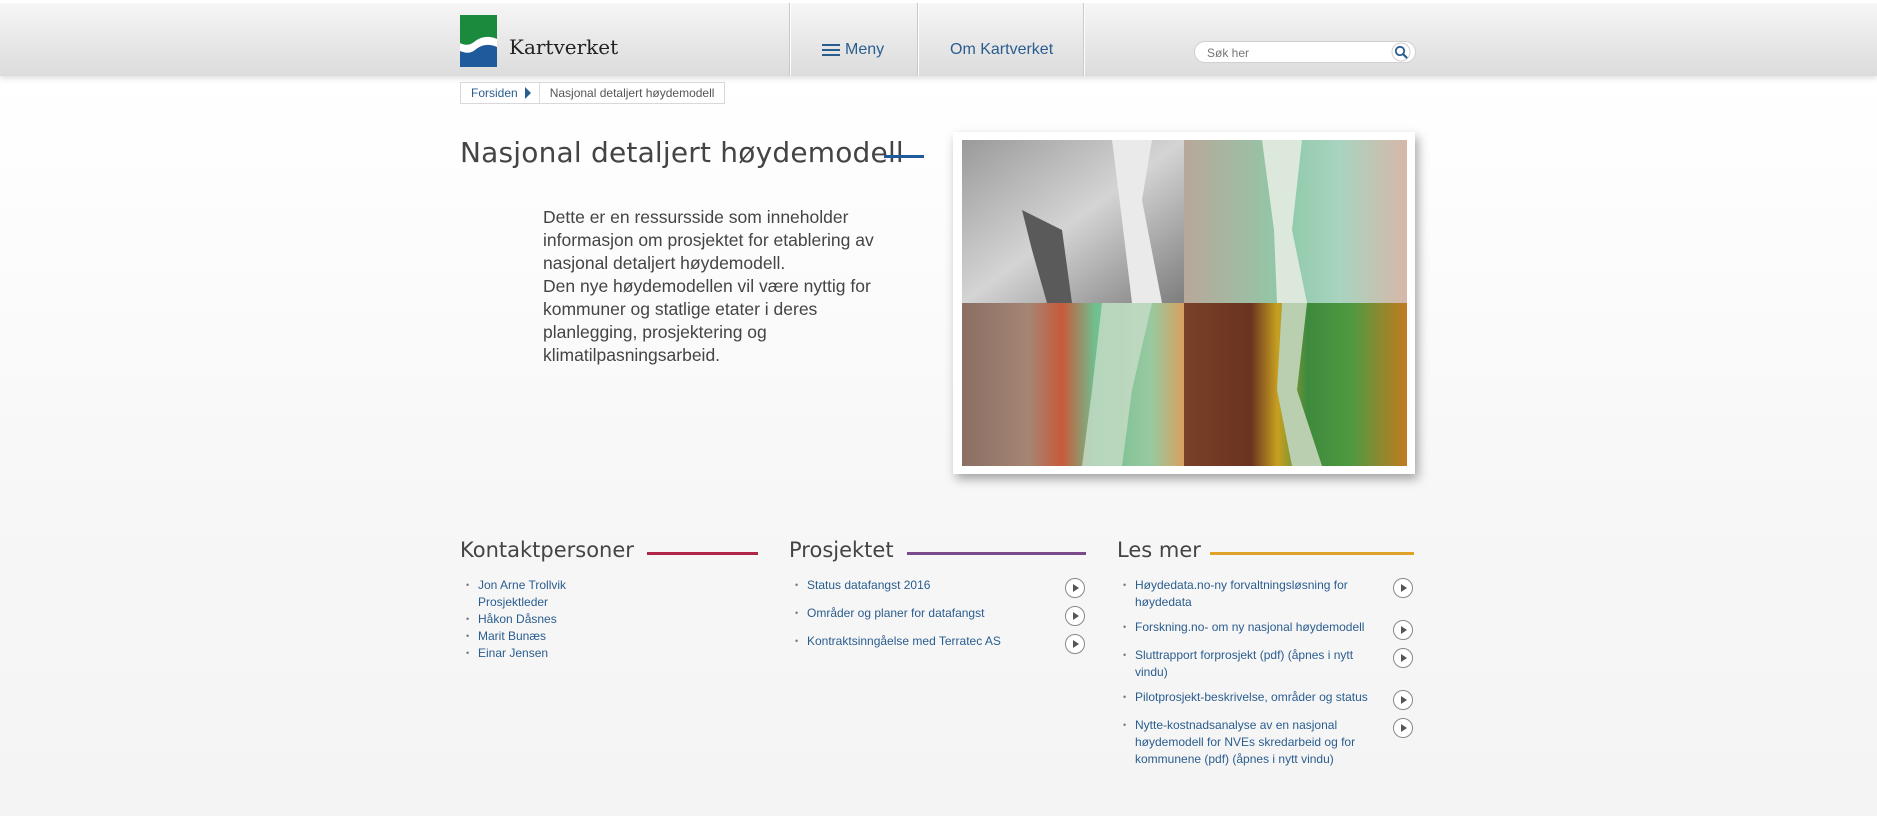 The image size is (1877, 816). What do you see at coordinates (865, 49) in the screenshot?
I see `menu-label: Meny` at bounding box center [865, 49].